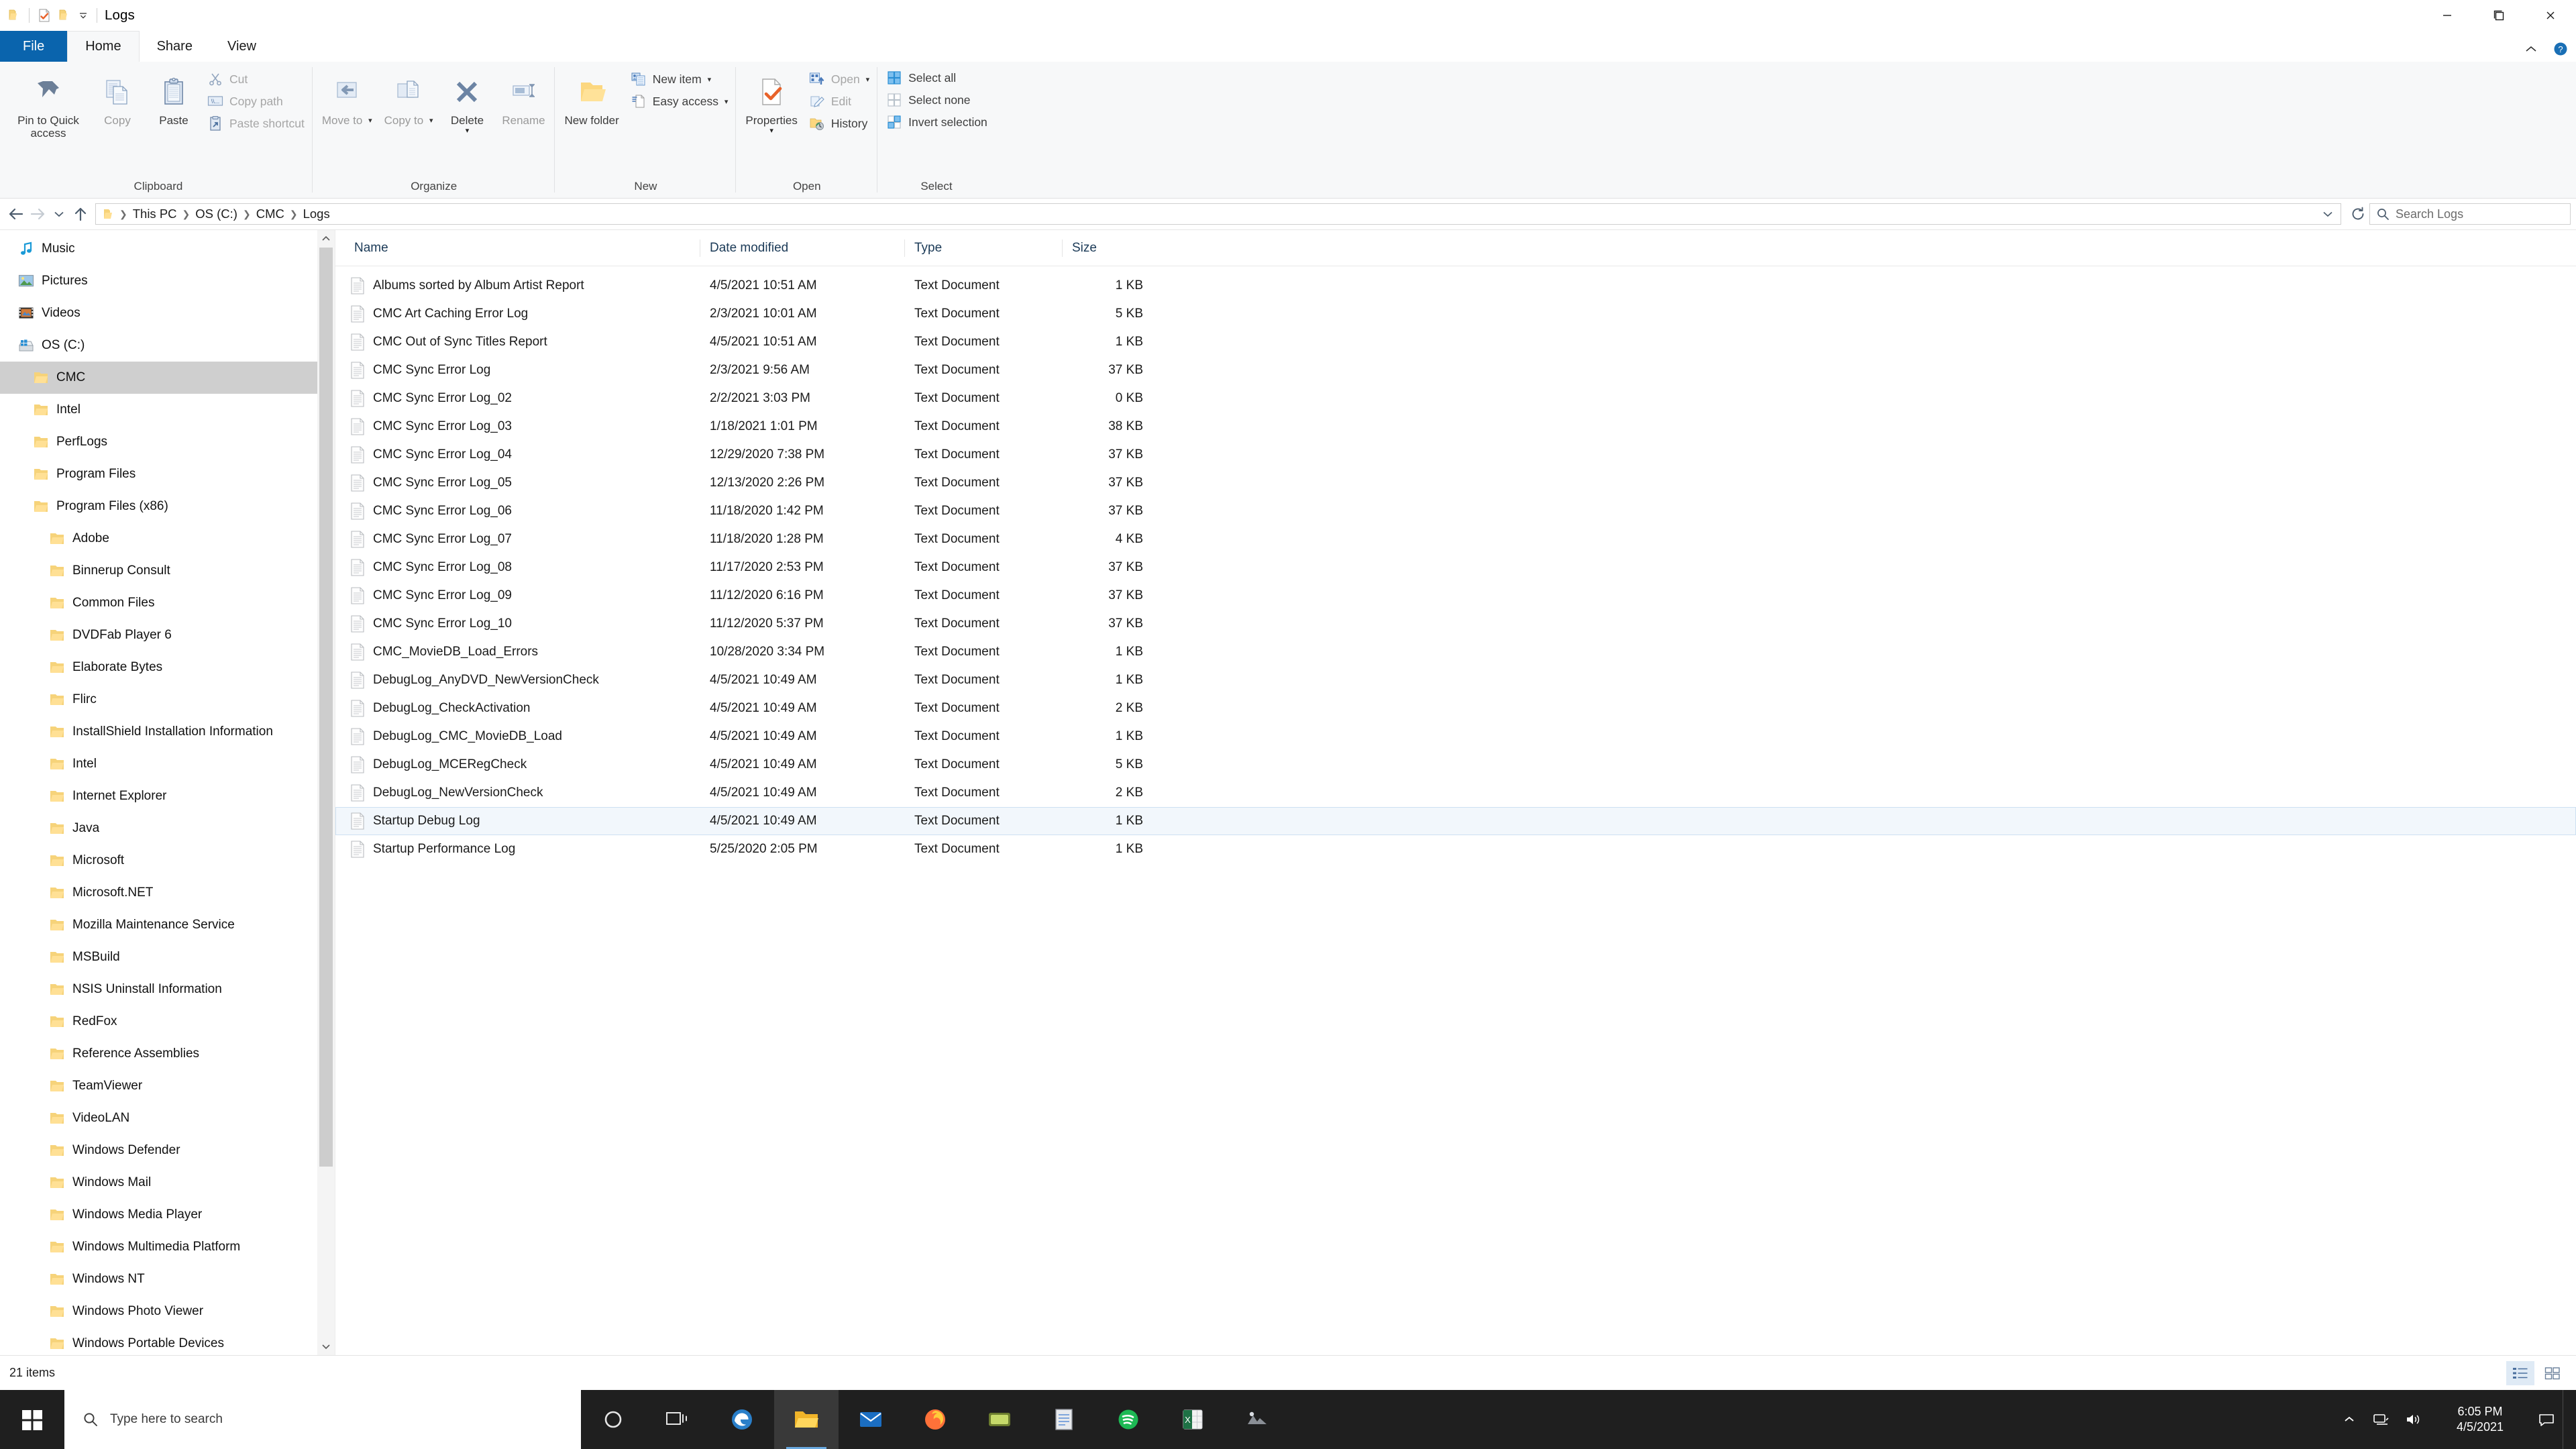  Describe the element at coordinates (2531, 49) in the screenshot. I see `collapse-ribbon-icon` at that location.